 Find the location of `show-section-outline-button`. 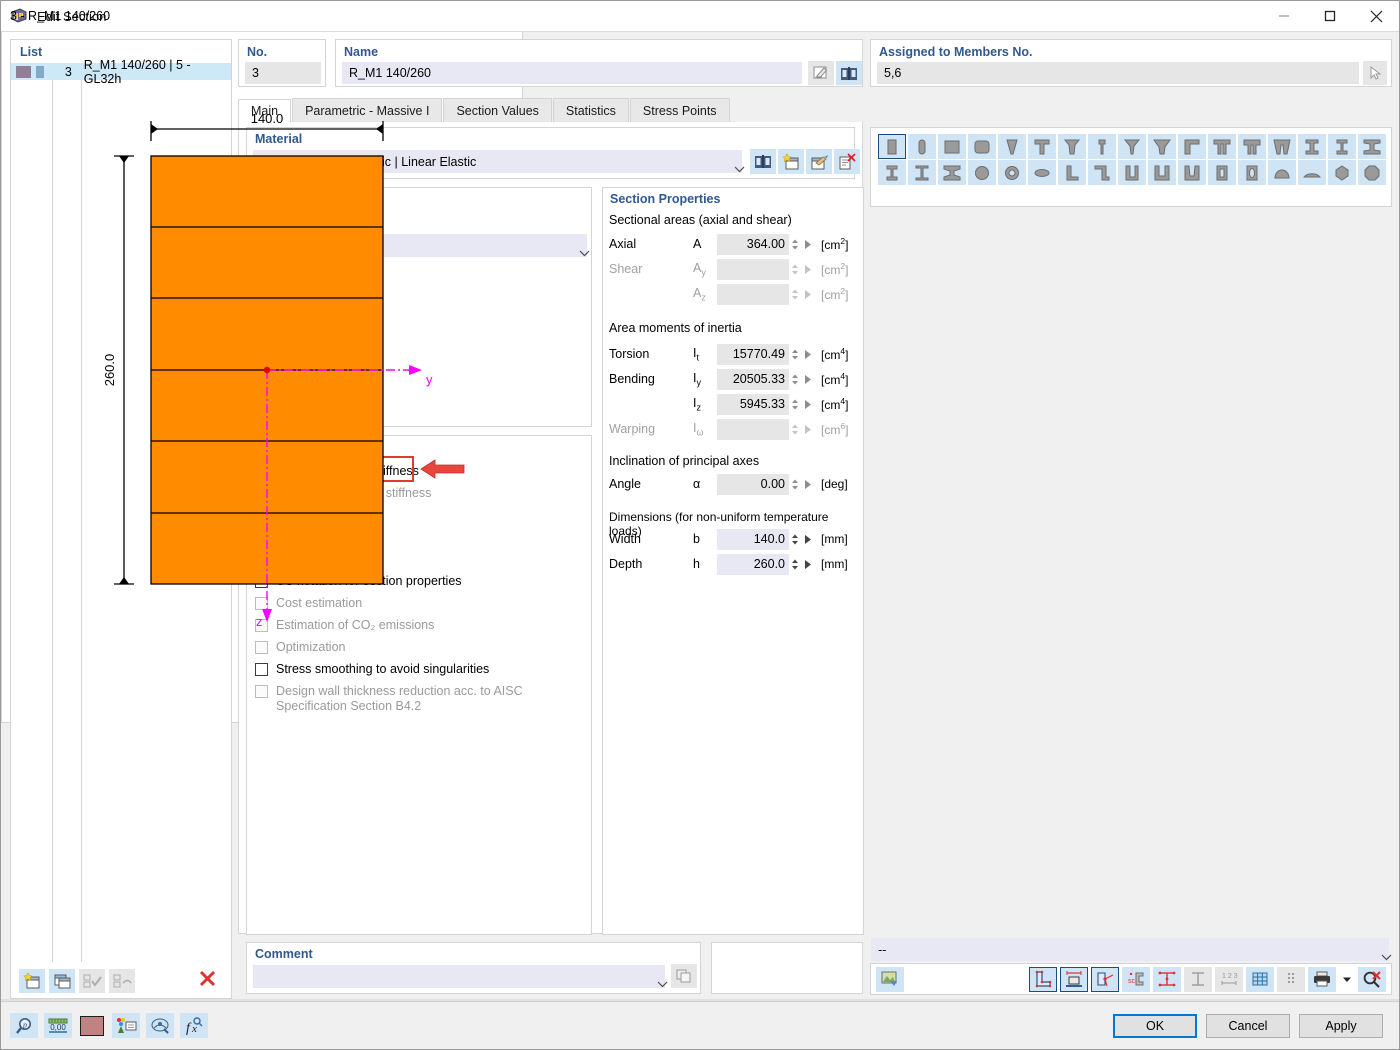

show-section-outline-button is located at coordinates (1043, 979).